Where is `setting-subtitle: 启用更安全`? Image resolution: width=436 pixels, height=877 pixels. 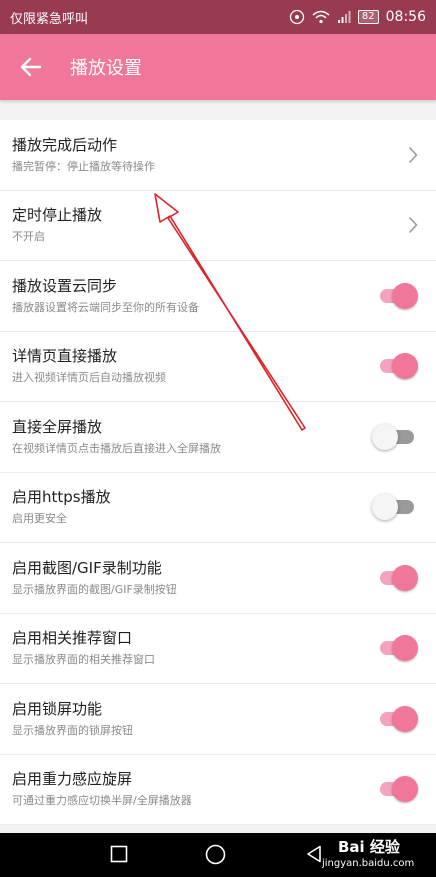 setting-subtitle: 启用更安全 is located at coordinates (39, 519).